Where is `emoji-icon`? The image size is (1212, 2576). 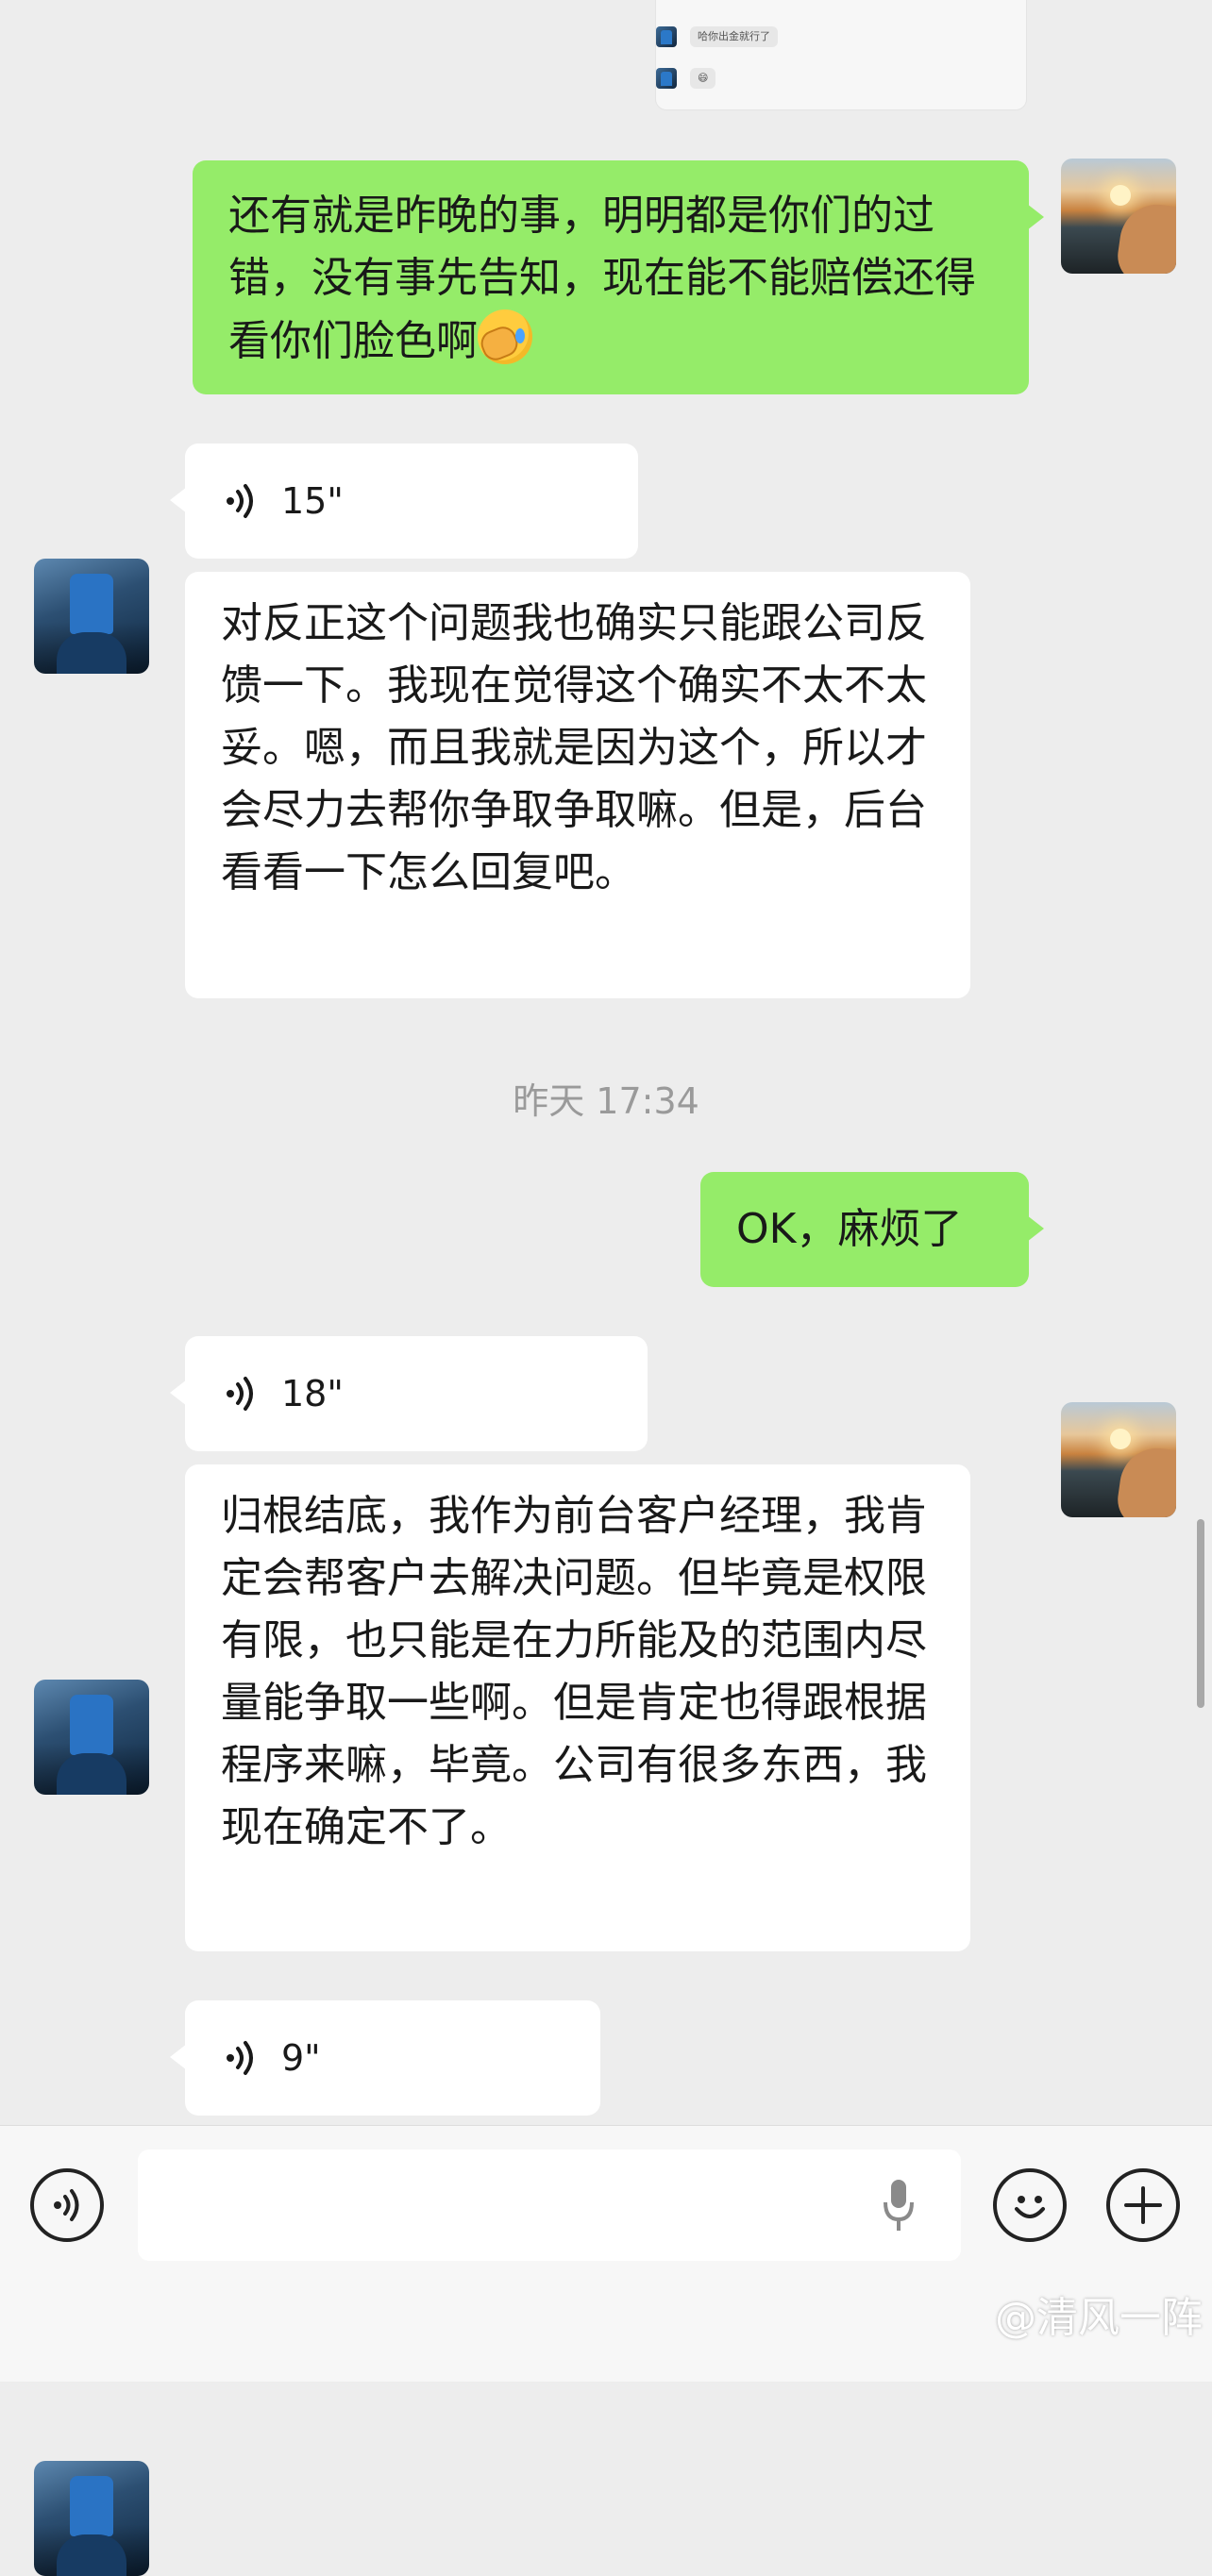 emoji-icon is located at coordinates (1030, 2207).